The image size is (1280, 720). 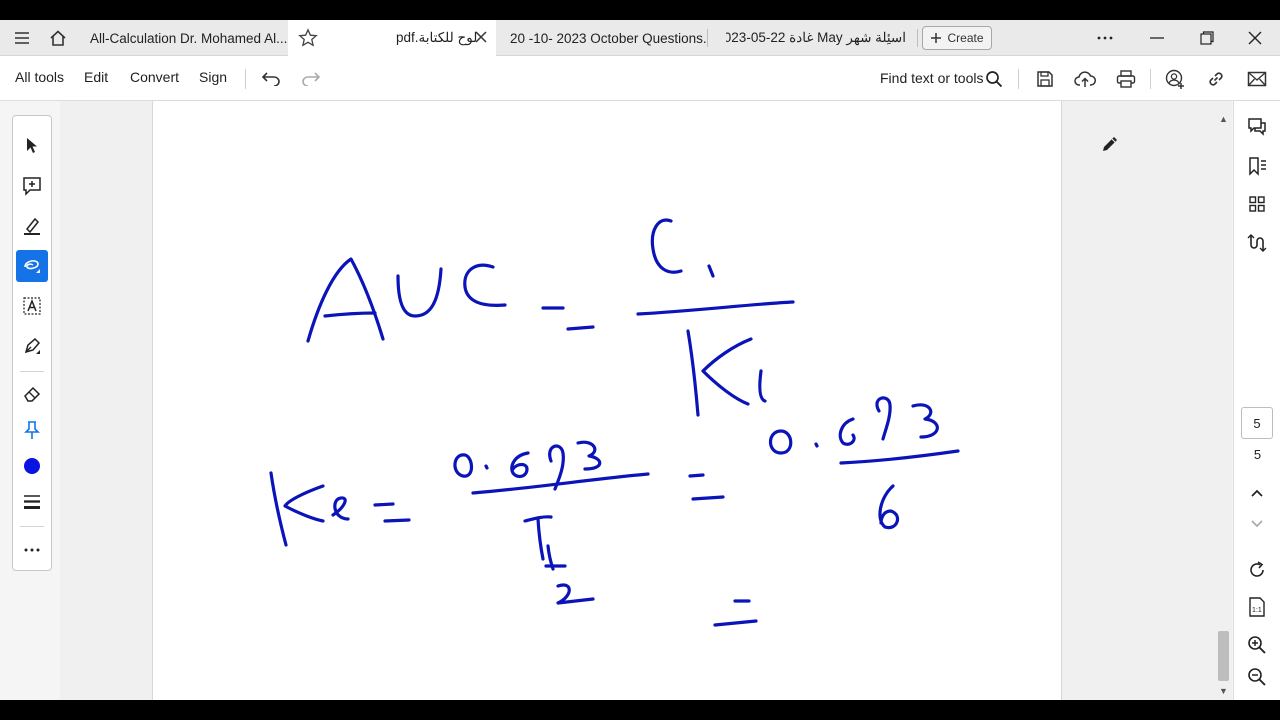 I want to click on share-user-icon, so click(x=1175, y=79).